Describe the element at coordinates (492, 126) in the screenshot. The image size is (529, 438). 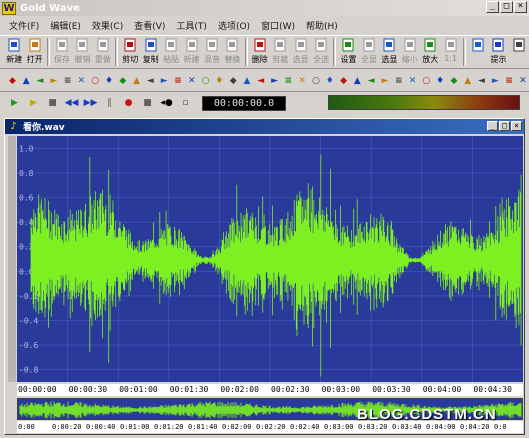
I see `doc-minimize-button: _` at that location.